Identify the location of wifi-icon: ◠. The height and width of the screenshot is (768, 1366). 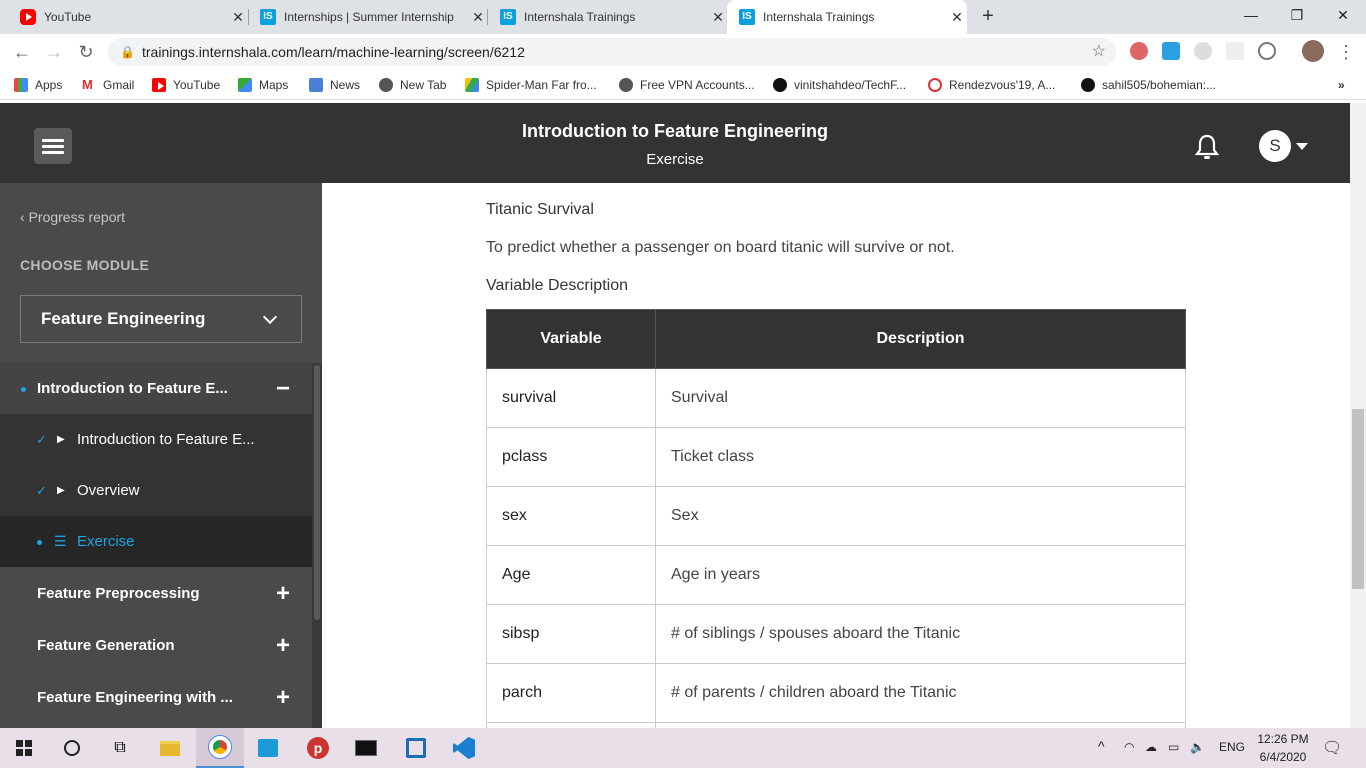
(1129, 747).